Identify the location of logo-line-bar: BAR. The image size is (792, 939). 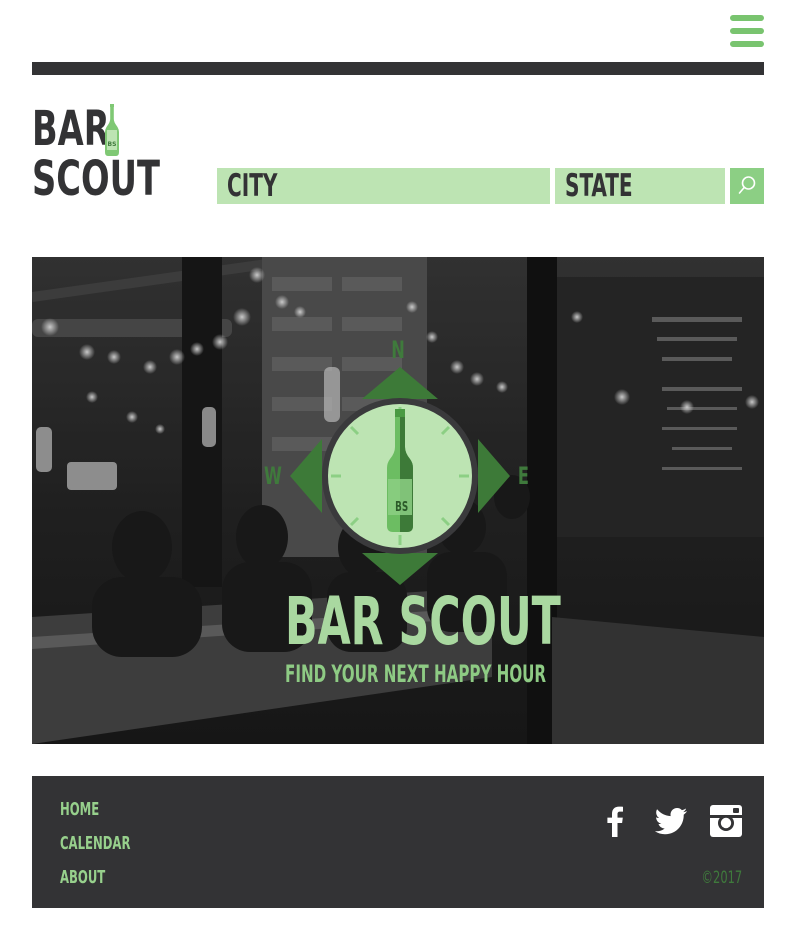
(71, 129).